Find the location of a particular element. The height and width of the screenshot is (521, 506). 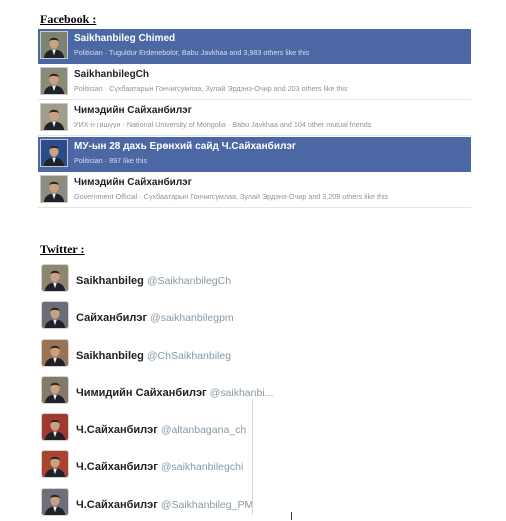

text-cursor is located at coordinates (291, 516).